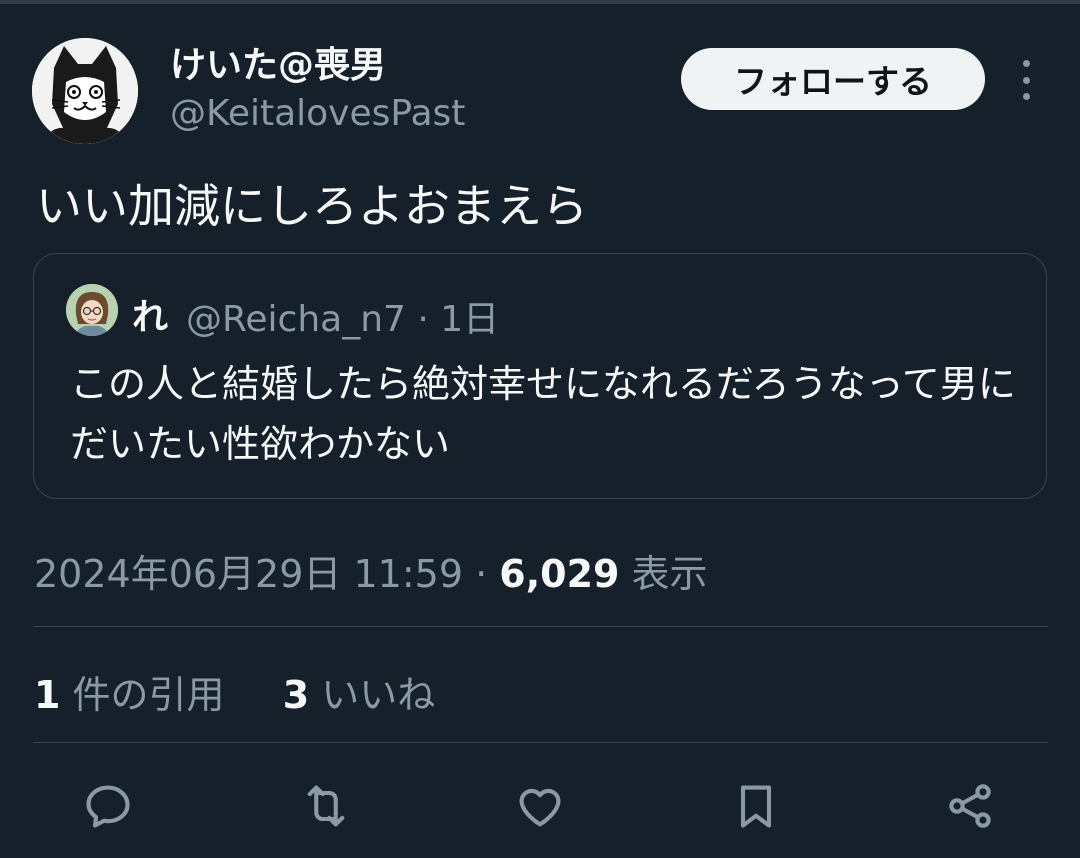 The image size is (1080, 858). I want to click on views-count: 6,029, so click(559, 574).